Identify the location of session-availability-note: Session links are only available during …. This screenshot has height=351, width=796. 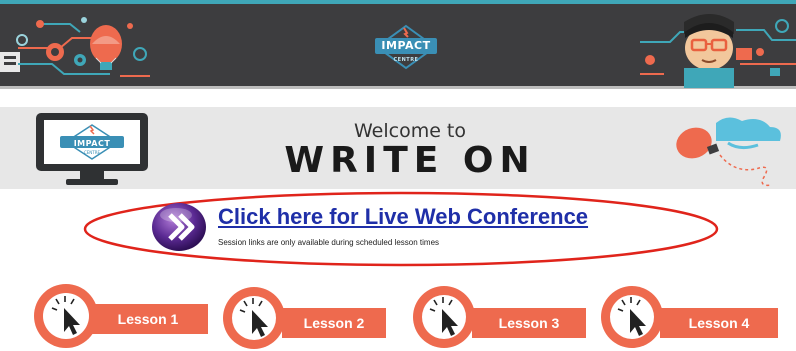
(329, 242).